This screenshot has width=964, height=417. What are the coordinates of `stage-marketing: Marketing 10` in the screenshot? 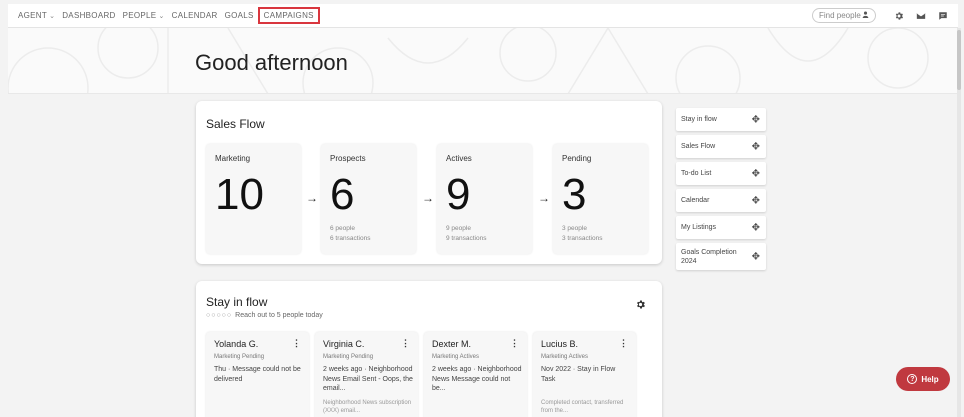 It's located at (253, 199).